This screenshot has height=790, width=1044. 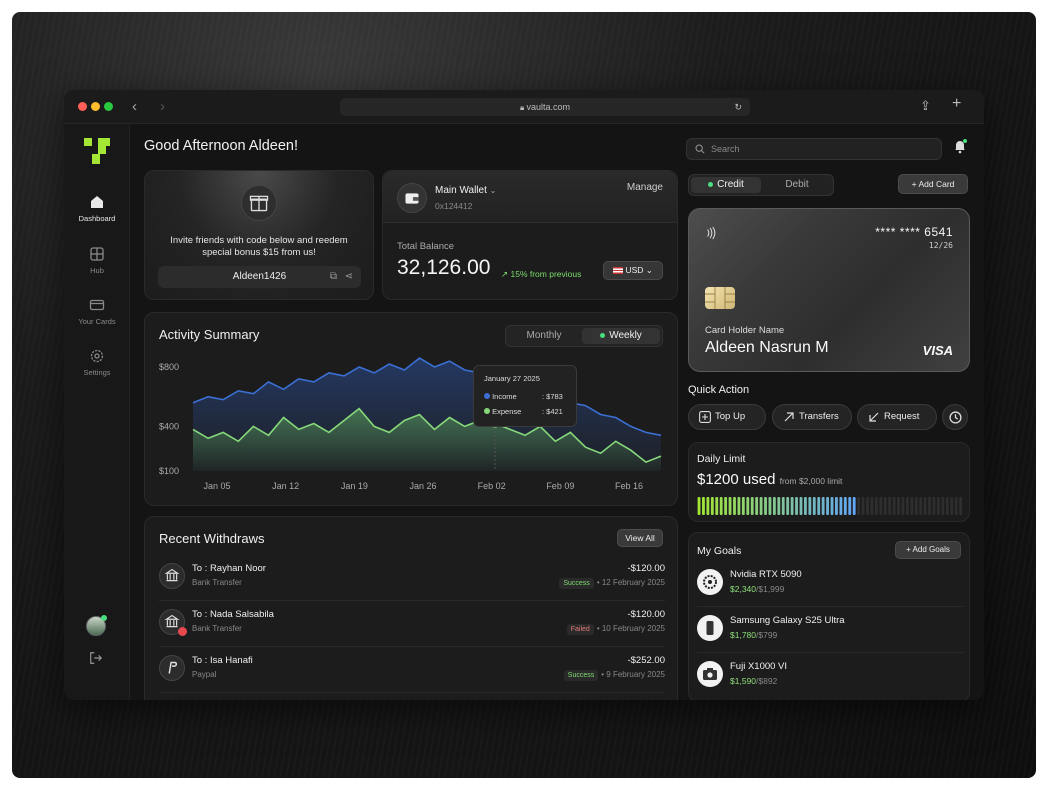 What do you see at coordinates (645, 187) in the screenshot?
I see `manage-wallet-link: Manage` at bounding box center [645, 187].